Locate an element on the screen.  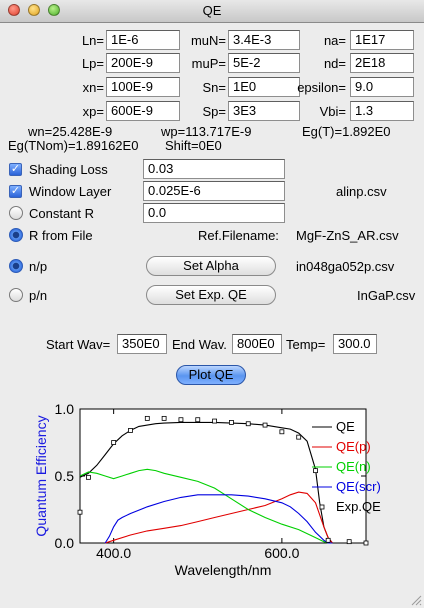
wp-readout: wp=113.717E-9 is located at coordinates (206, 131).